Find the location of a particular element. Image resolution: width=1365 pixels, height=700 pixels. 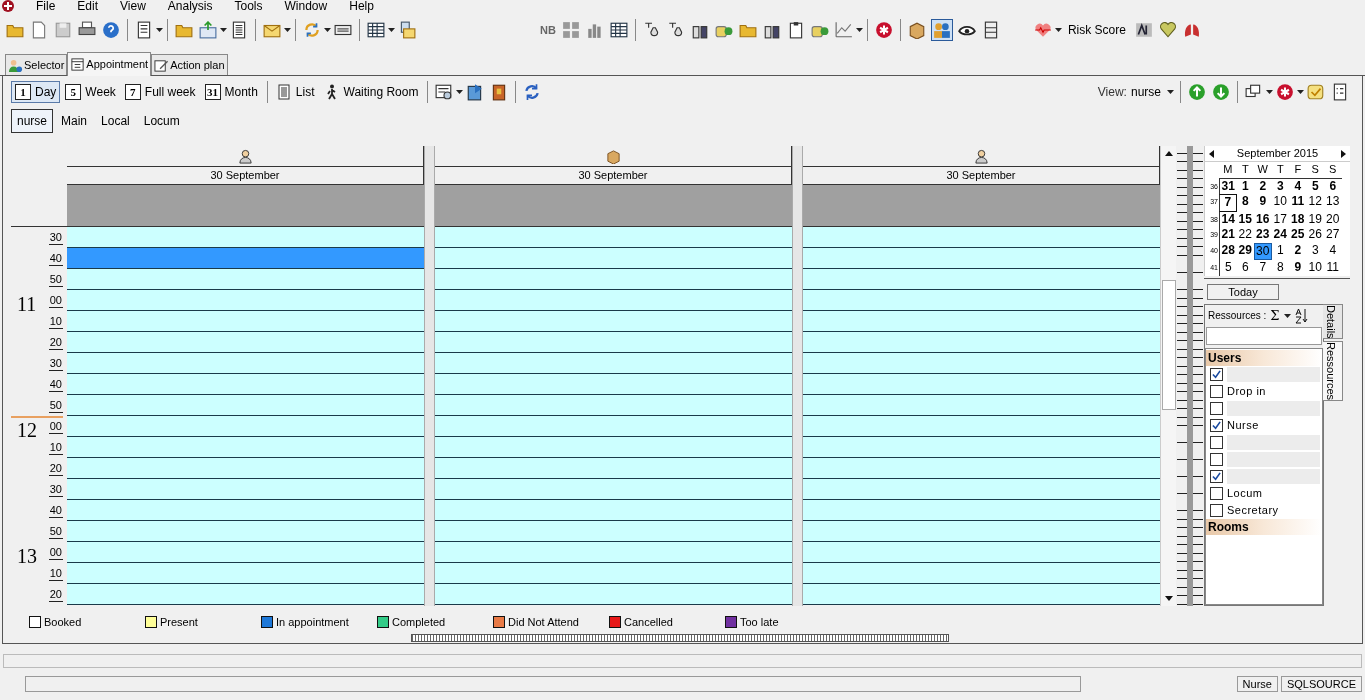

scroll-down-icon is located at coordinates (1168, 598).